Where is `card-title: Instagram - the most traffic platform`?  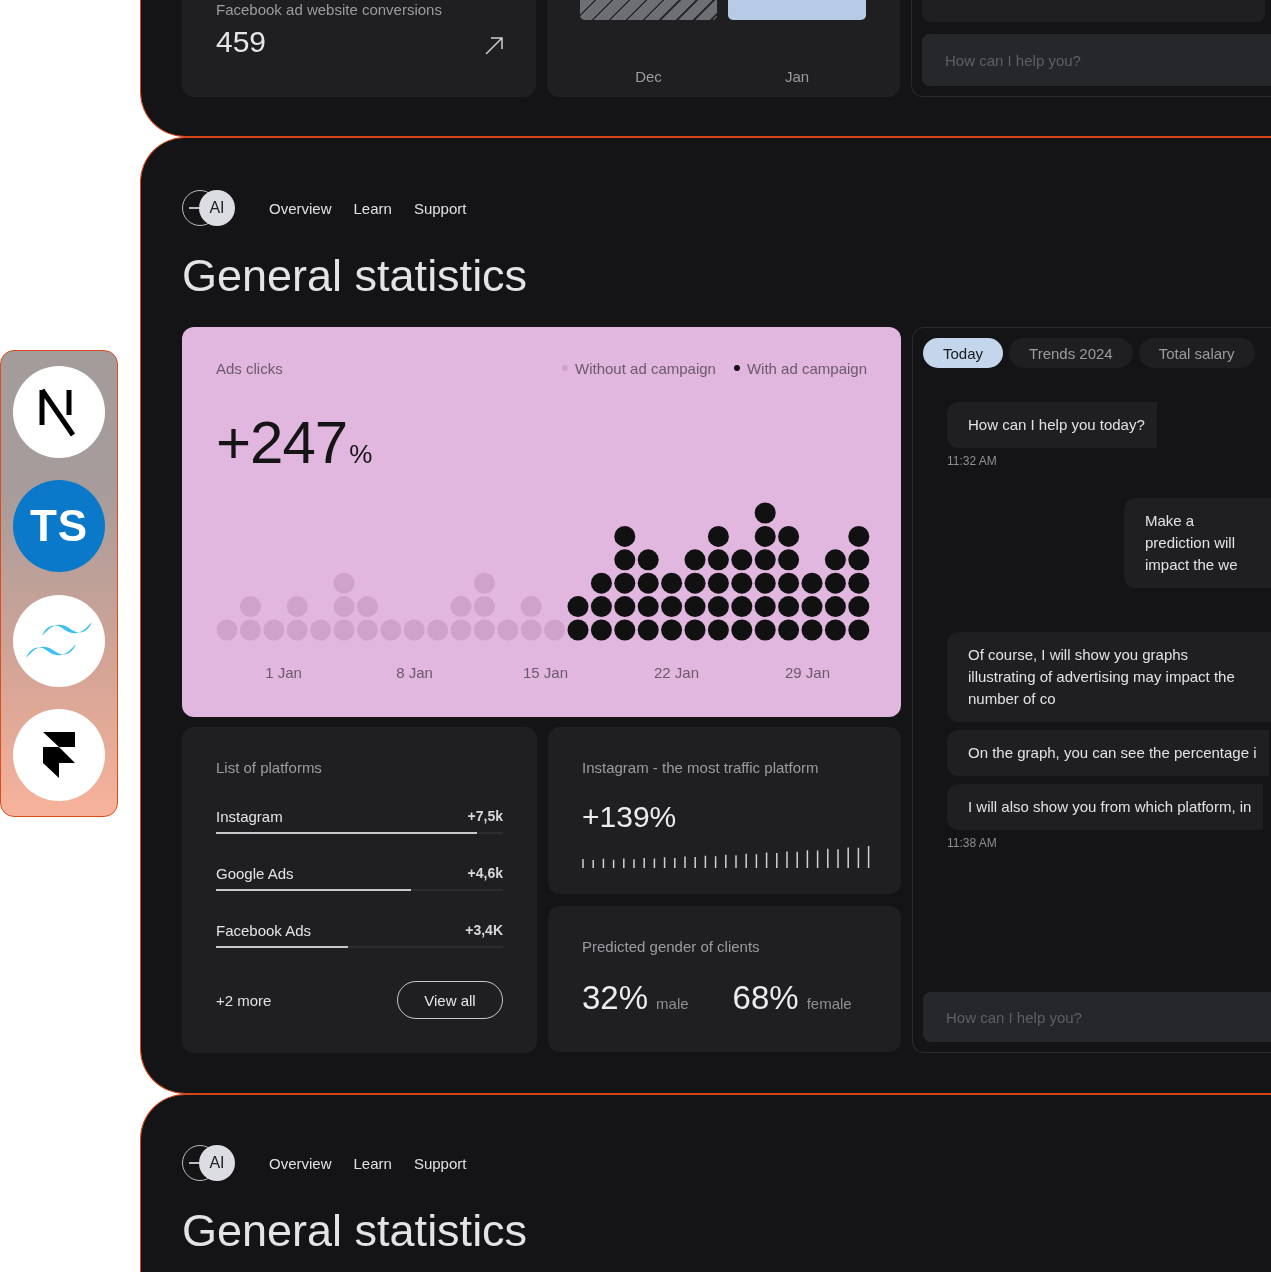 card-title: Instagram - the most traffic platform is located at coordinates (701, 767).